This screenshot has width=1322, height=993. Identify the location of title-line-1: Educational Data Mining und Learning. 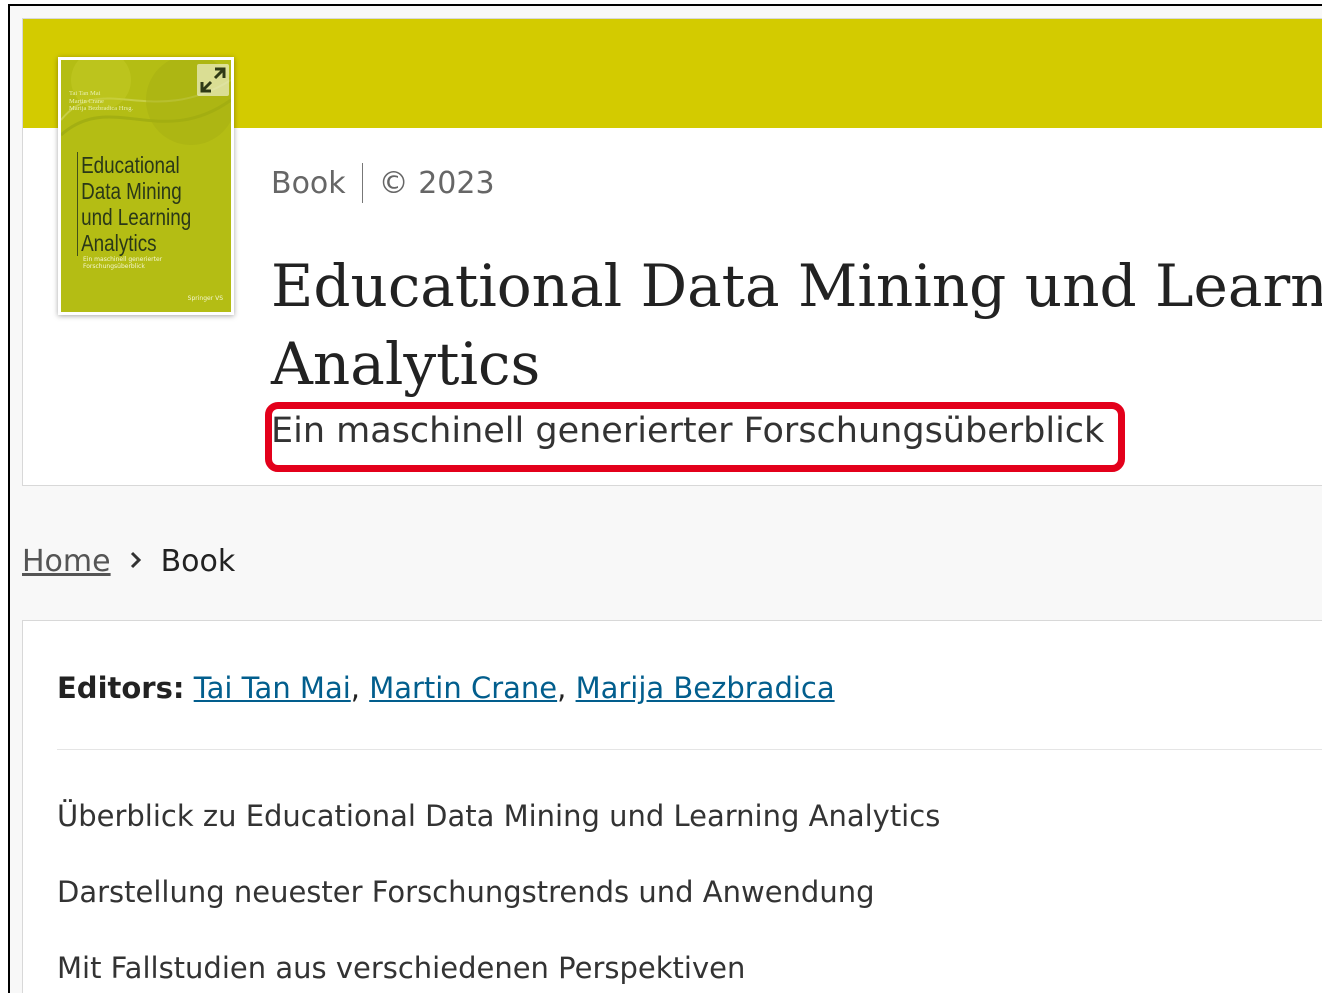
(796, 286).